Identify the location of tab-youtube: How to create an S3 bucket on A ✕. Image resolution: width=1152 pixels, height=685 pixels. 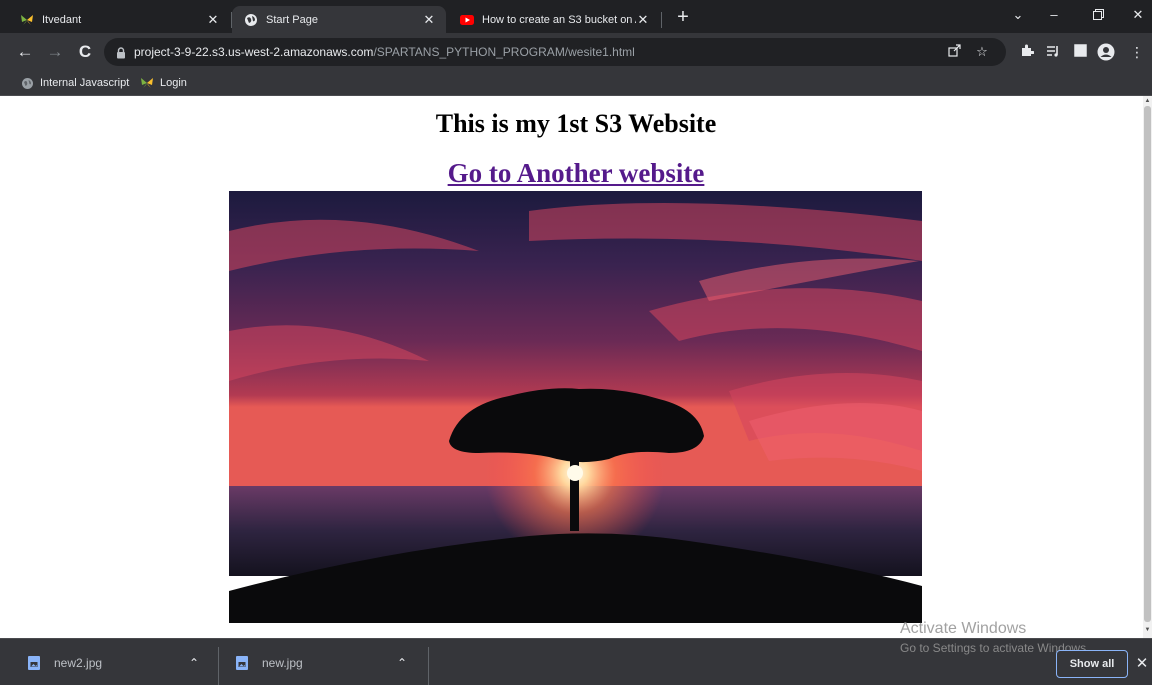
(554, 19).